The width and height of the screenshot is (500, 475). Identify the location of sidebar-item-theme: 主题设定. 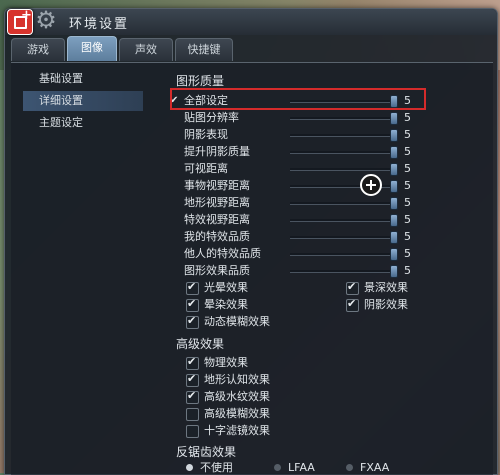
(83, 123).